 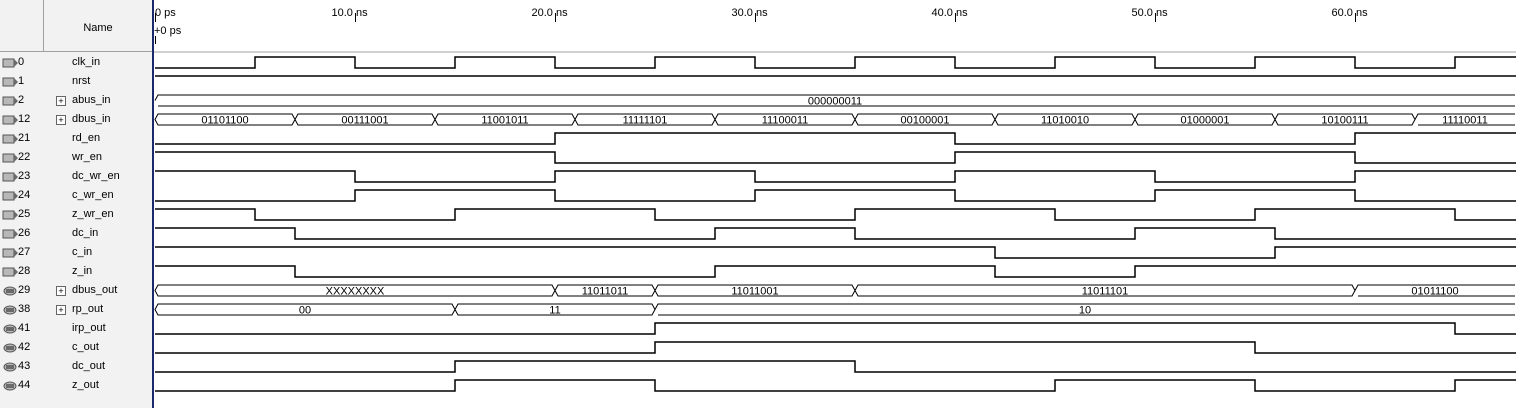 I want to click on signal-name: z_in, so click(x=82, y=271).